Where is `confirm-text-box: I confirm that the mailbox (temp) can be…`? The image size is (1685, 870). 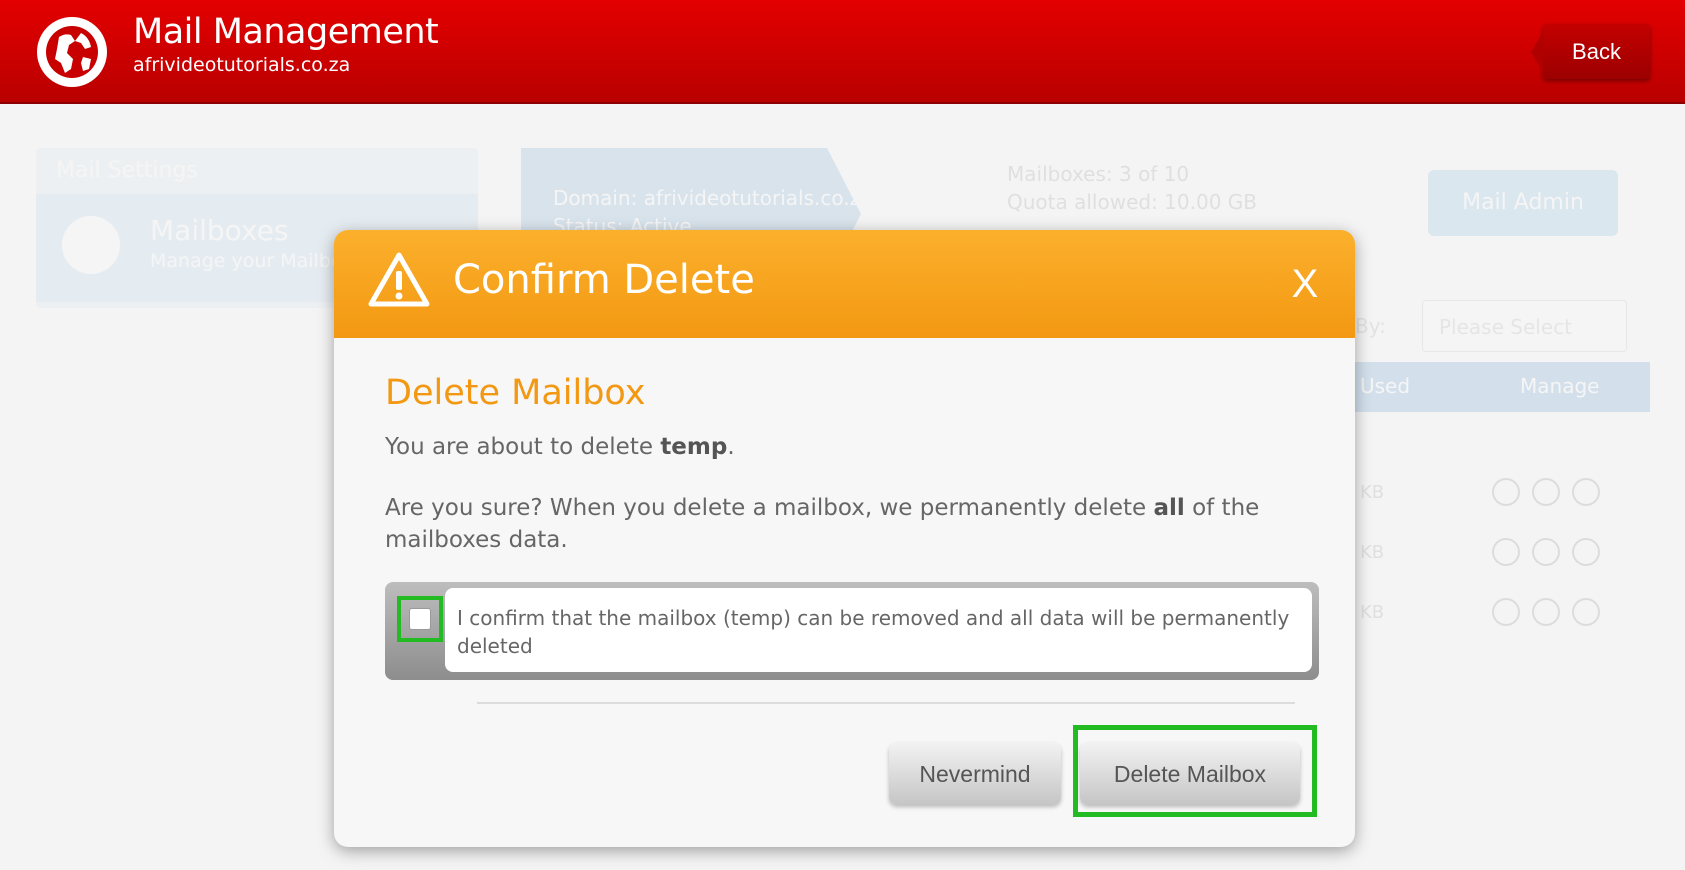
confirm-text-box: I confirm that the mailbox (temp) can be… is located at coordinates (878, 630).